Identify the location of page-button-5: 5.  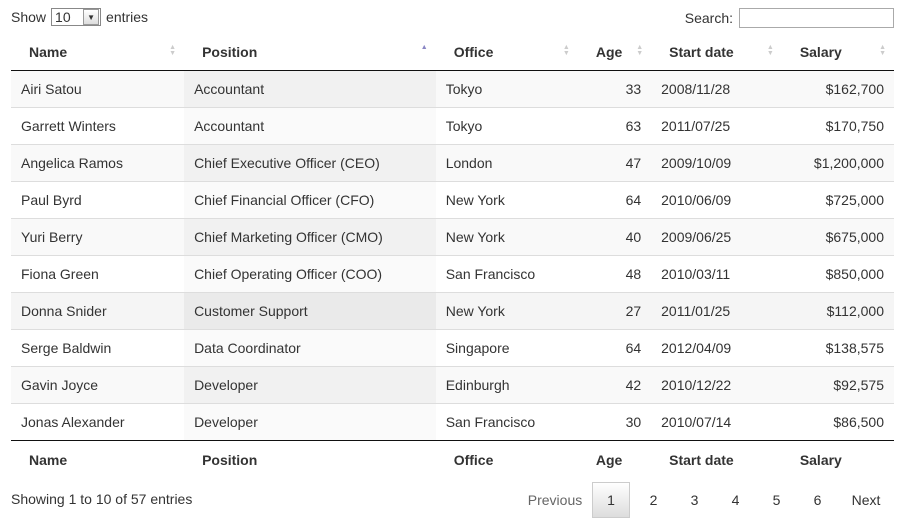
(776, 500).